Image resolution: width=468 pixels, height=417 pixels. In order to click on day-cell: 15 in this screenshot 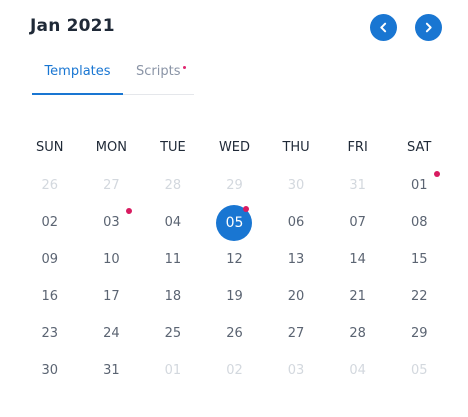, I will do `click(419, 259)`.